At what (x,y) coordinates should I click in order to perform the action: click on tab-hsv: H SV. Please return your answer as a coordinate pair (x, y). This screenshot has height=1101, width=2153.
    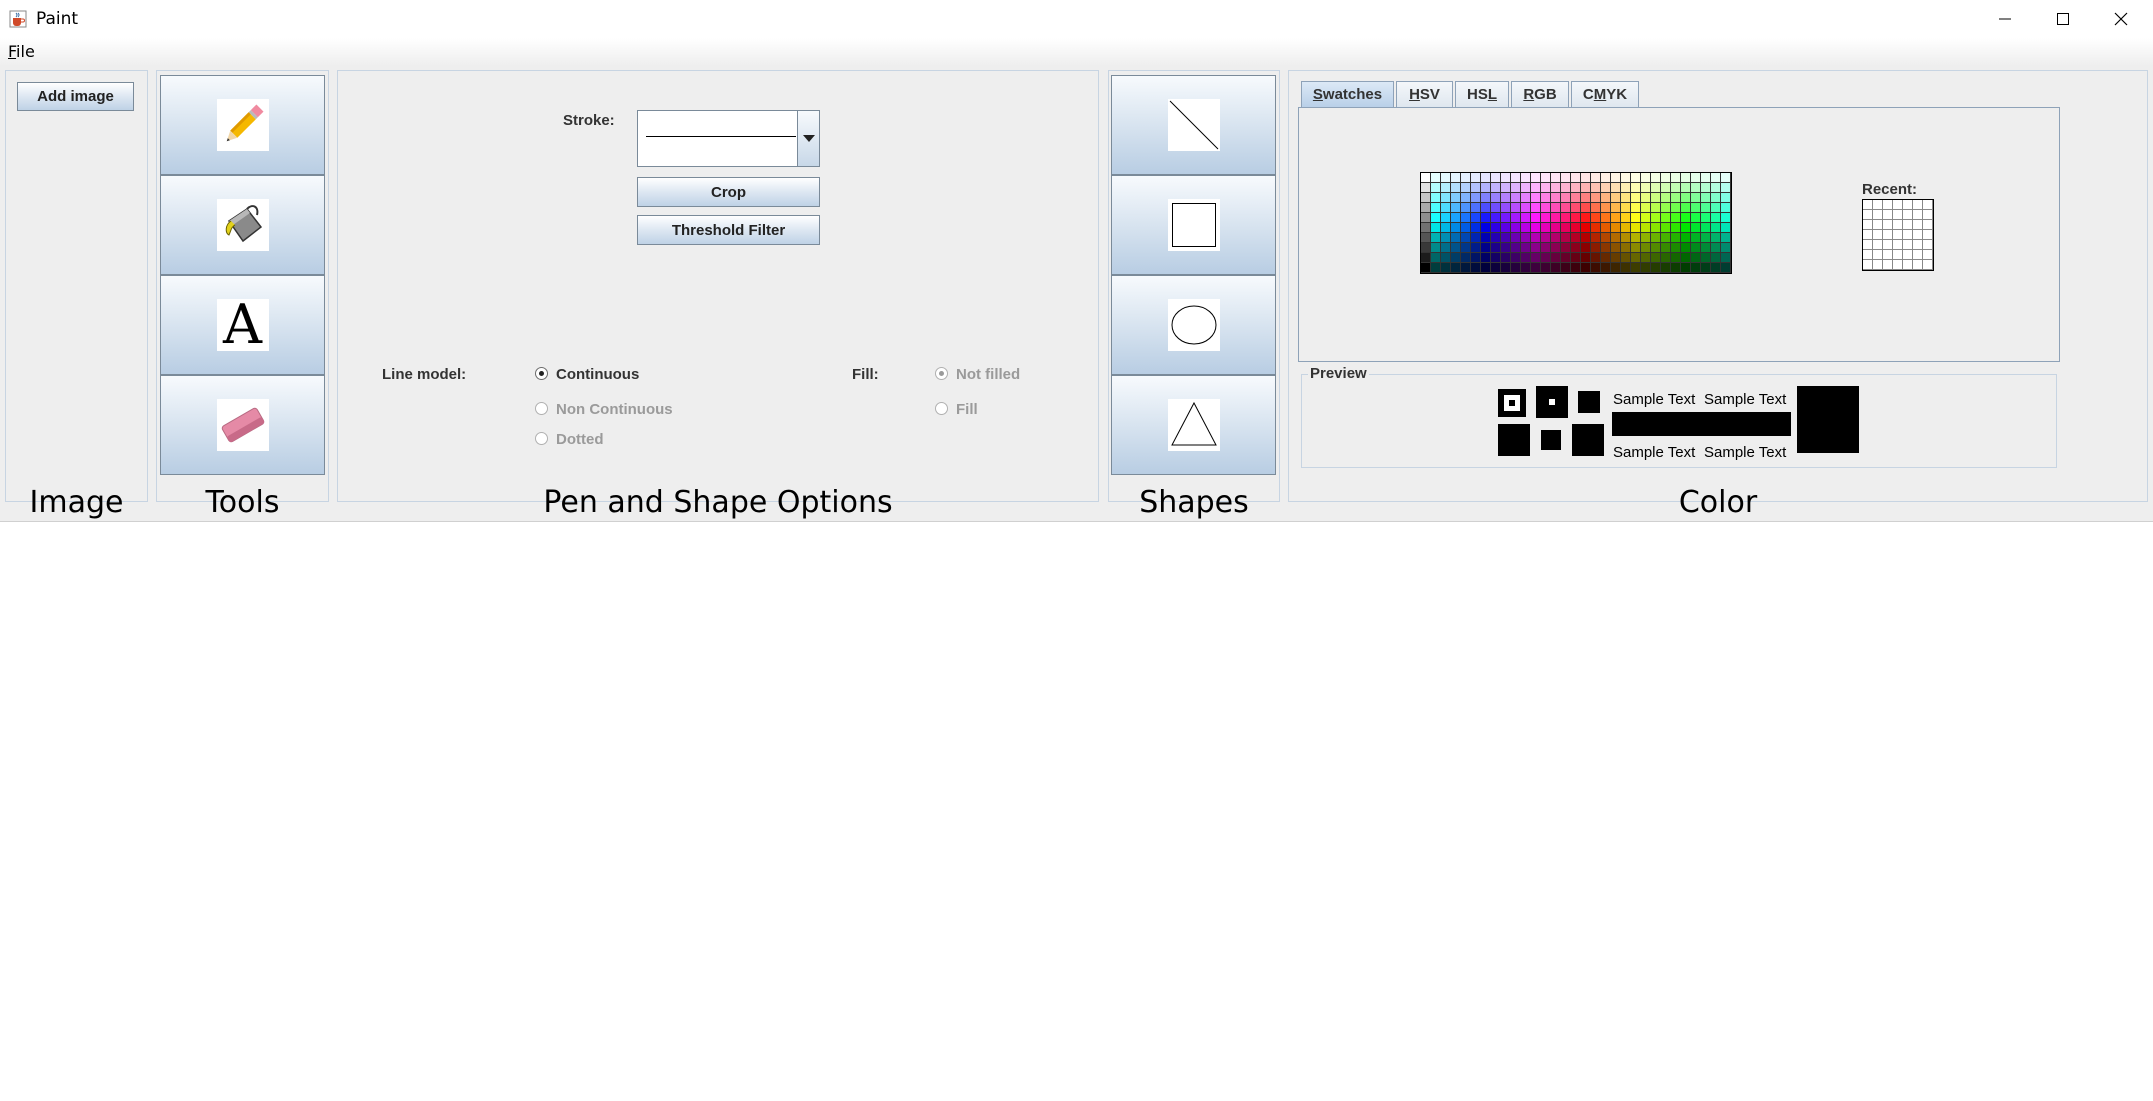
    Looking at the image, I should click on (1424, 94).